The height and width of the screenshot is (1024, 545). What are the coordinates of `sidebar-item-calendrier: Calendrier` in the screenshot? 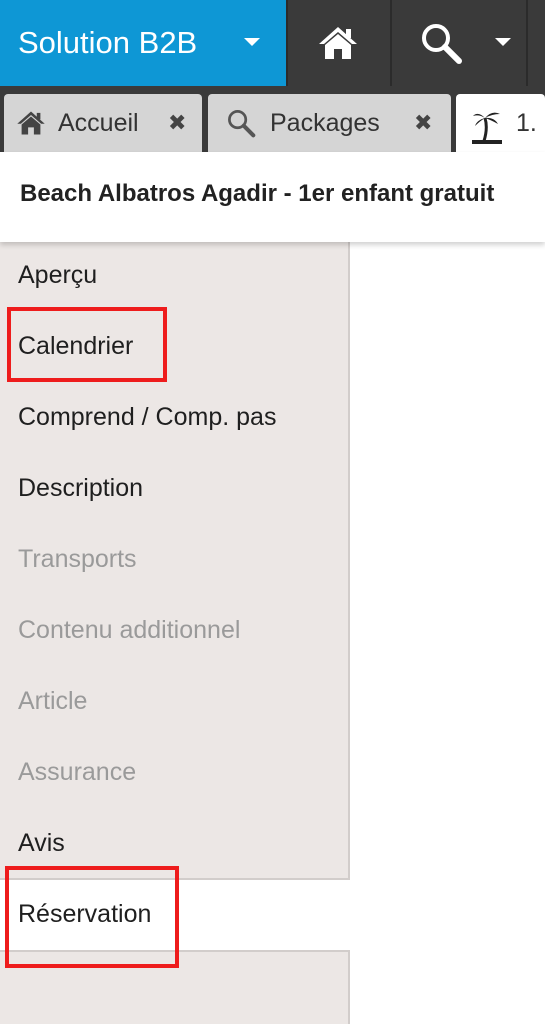 It's located at (75, 346).